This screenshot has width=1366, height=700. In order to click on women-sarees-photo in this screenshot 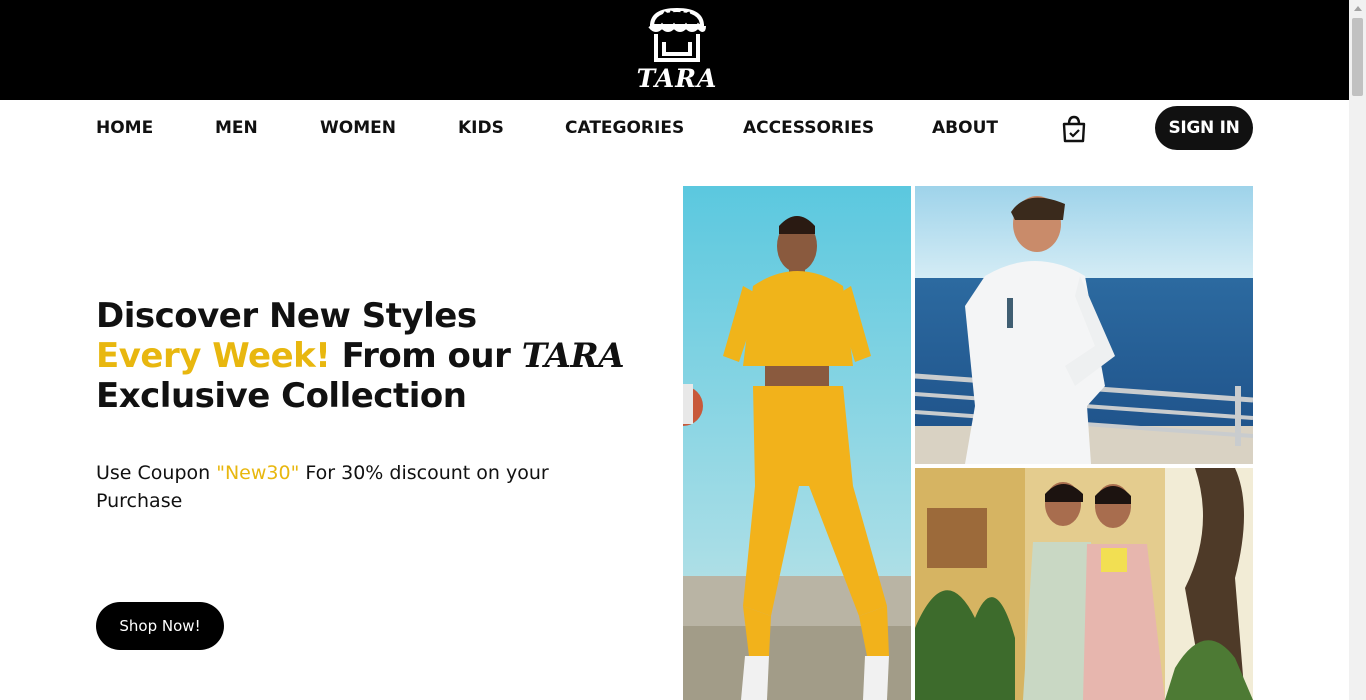, I will do `click(1084, 584)`.